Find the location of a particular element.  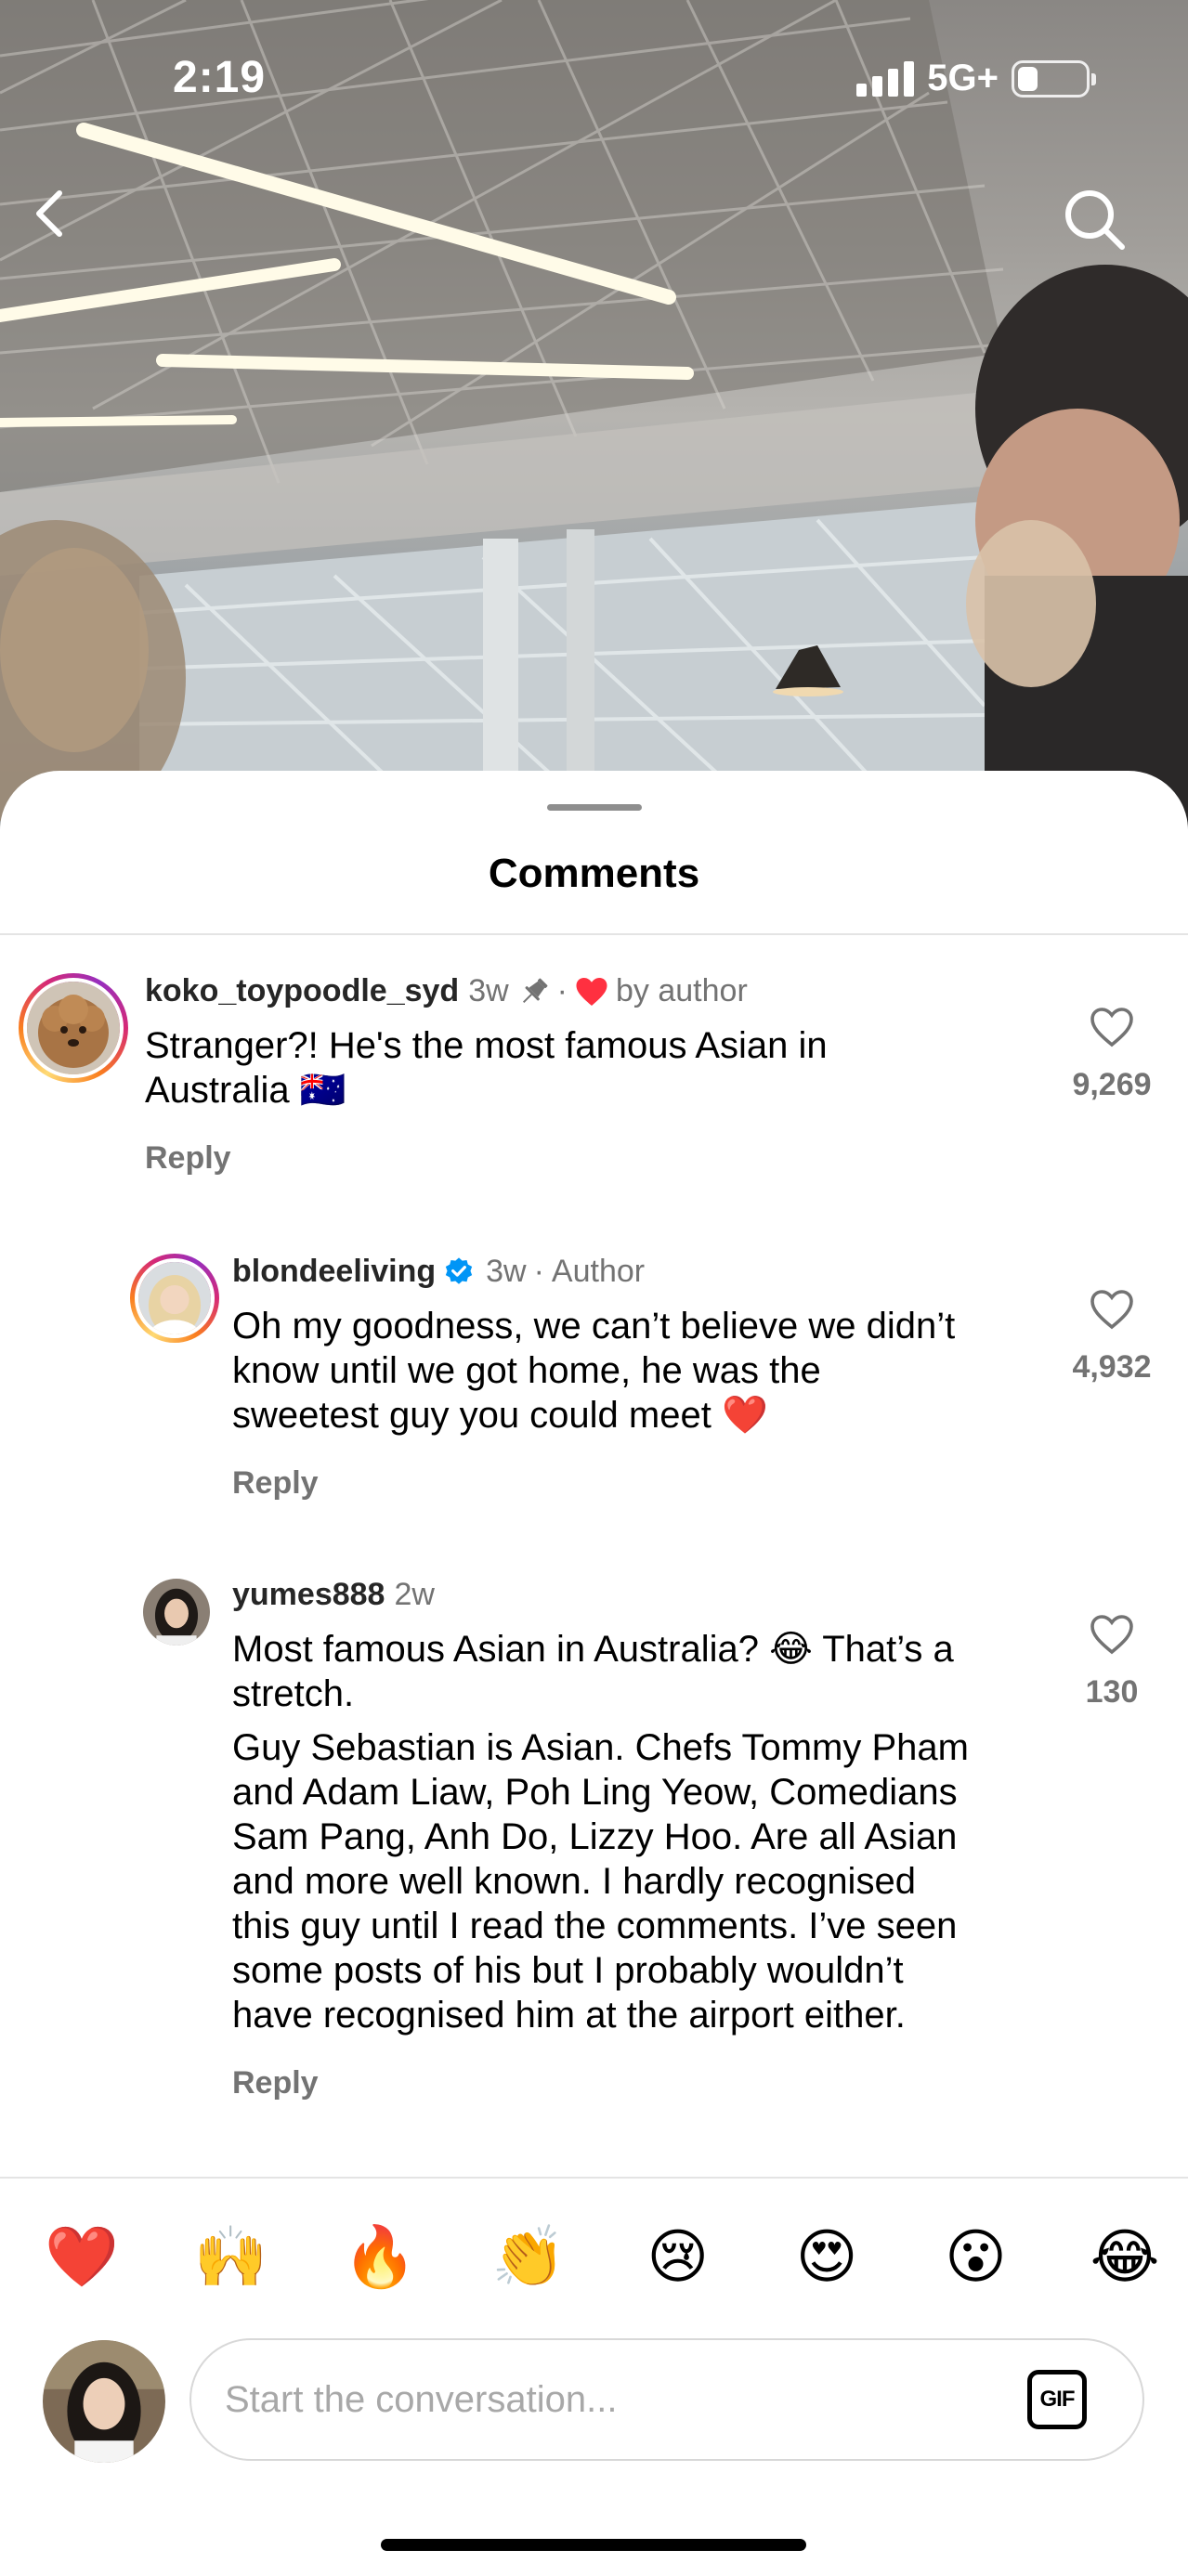

emoji-heart-button: ❤️ is located at coordinates (82, 2256).